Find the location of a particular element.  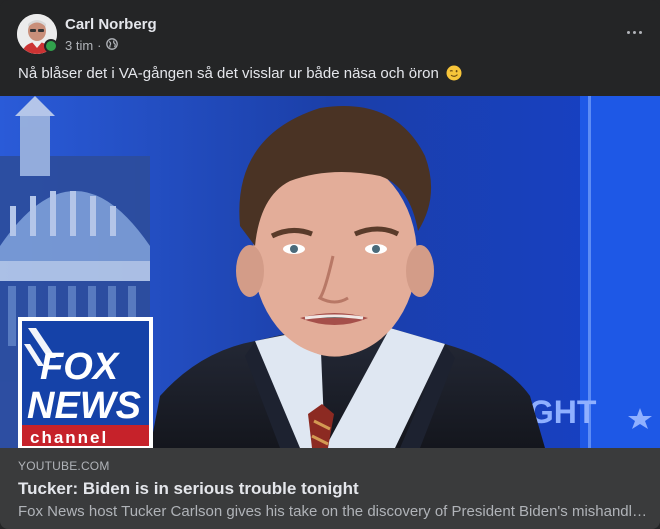

author-avatar-container is located at coordinates (37, 34).